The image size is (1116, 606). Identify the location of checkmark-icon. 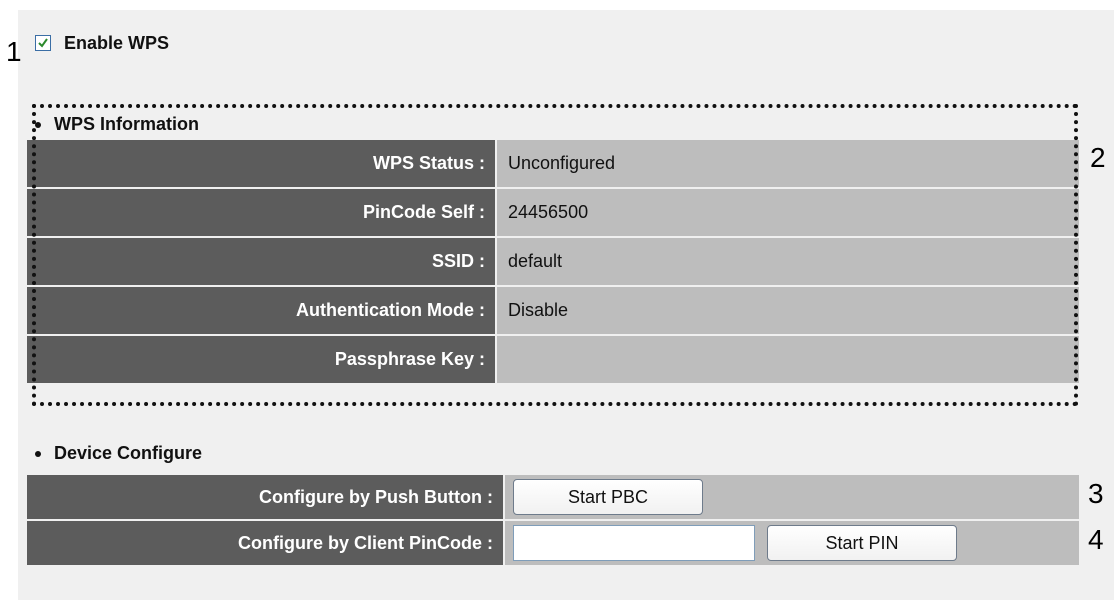
(43, 43).